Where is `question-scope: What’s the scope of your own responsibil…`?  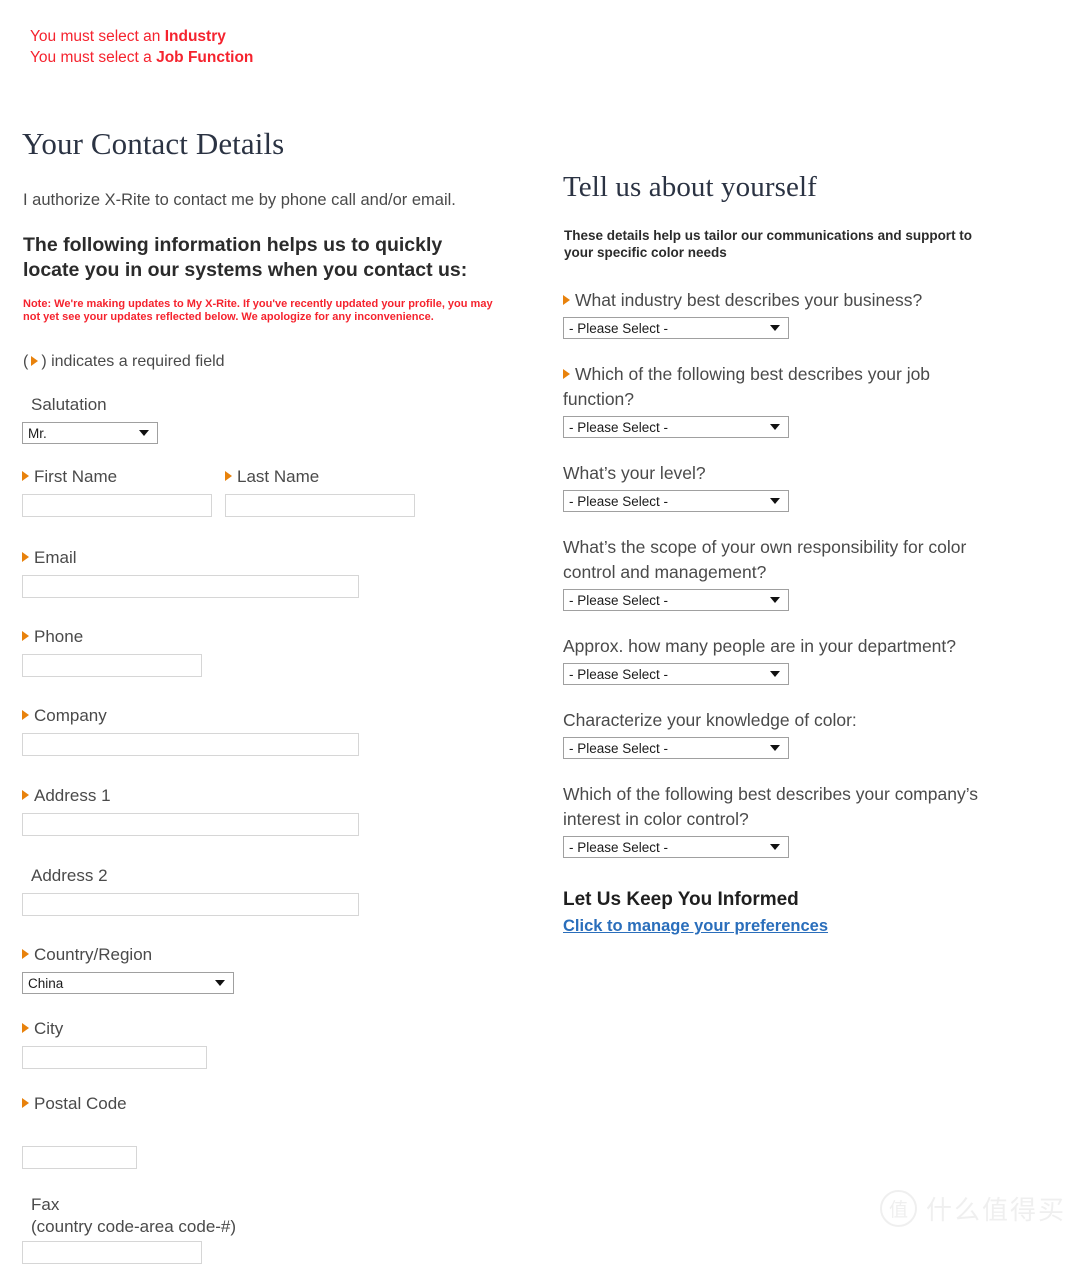 question-scope: What’s the scope of your own responsibil… is located at coordinates (798, 573).